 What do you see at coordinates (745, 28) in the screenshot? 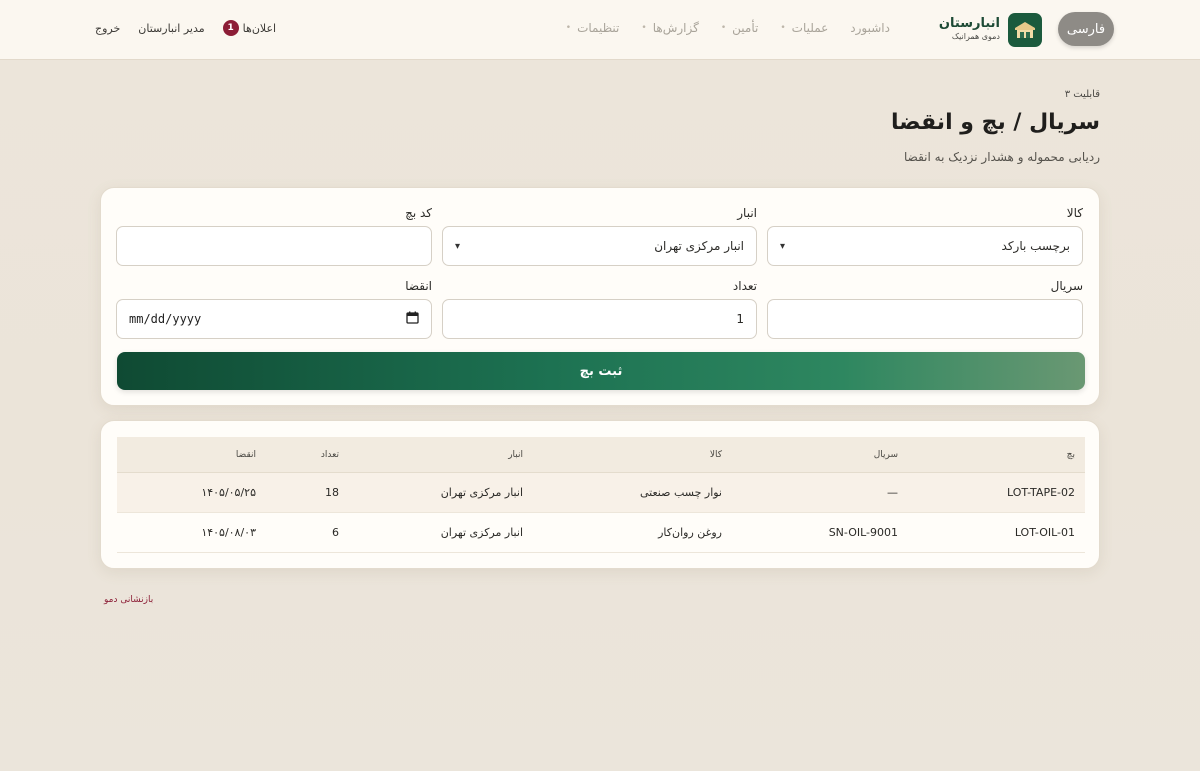
I see `nav-label: تأمین` at bounding box center [745, 28].